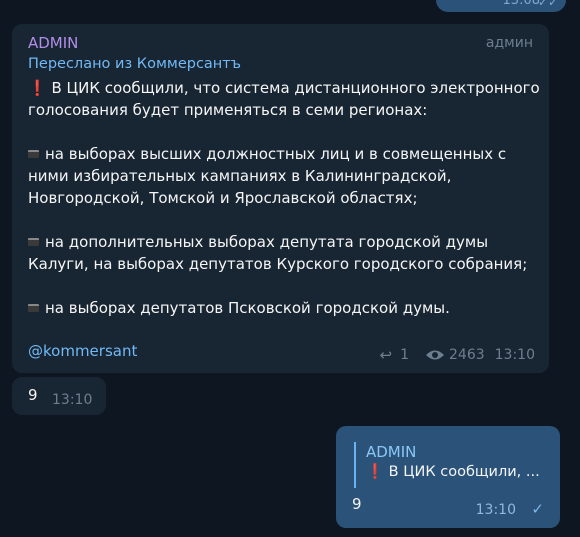 The height and width of the screenshot is (537, 580). I want to click on check-icon: ✓, so click(537, 509).